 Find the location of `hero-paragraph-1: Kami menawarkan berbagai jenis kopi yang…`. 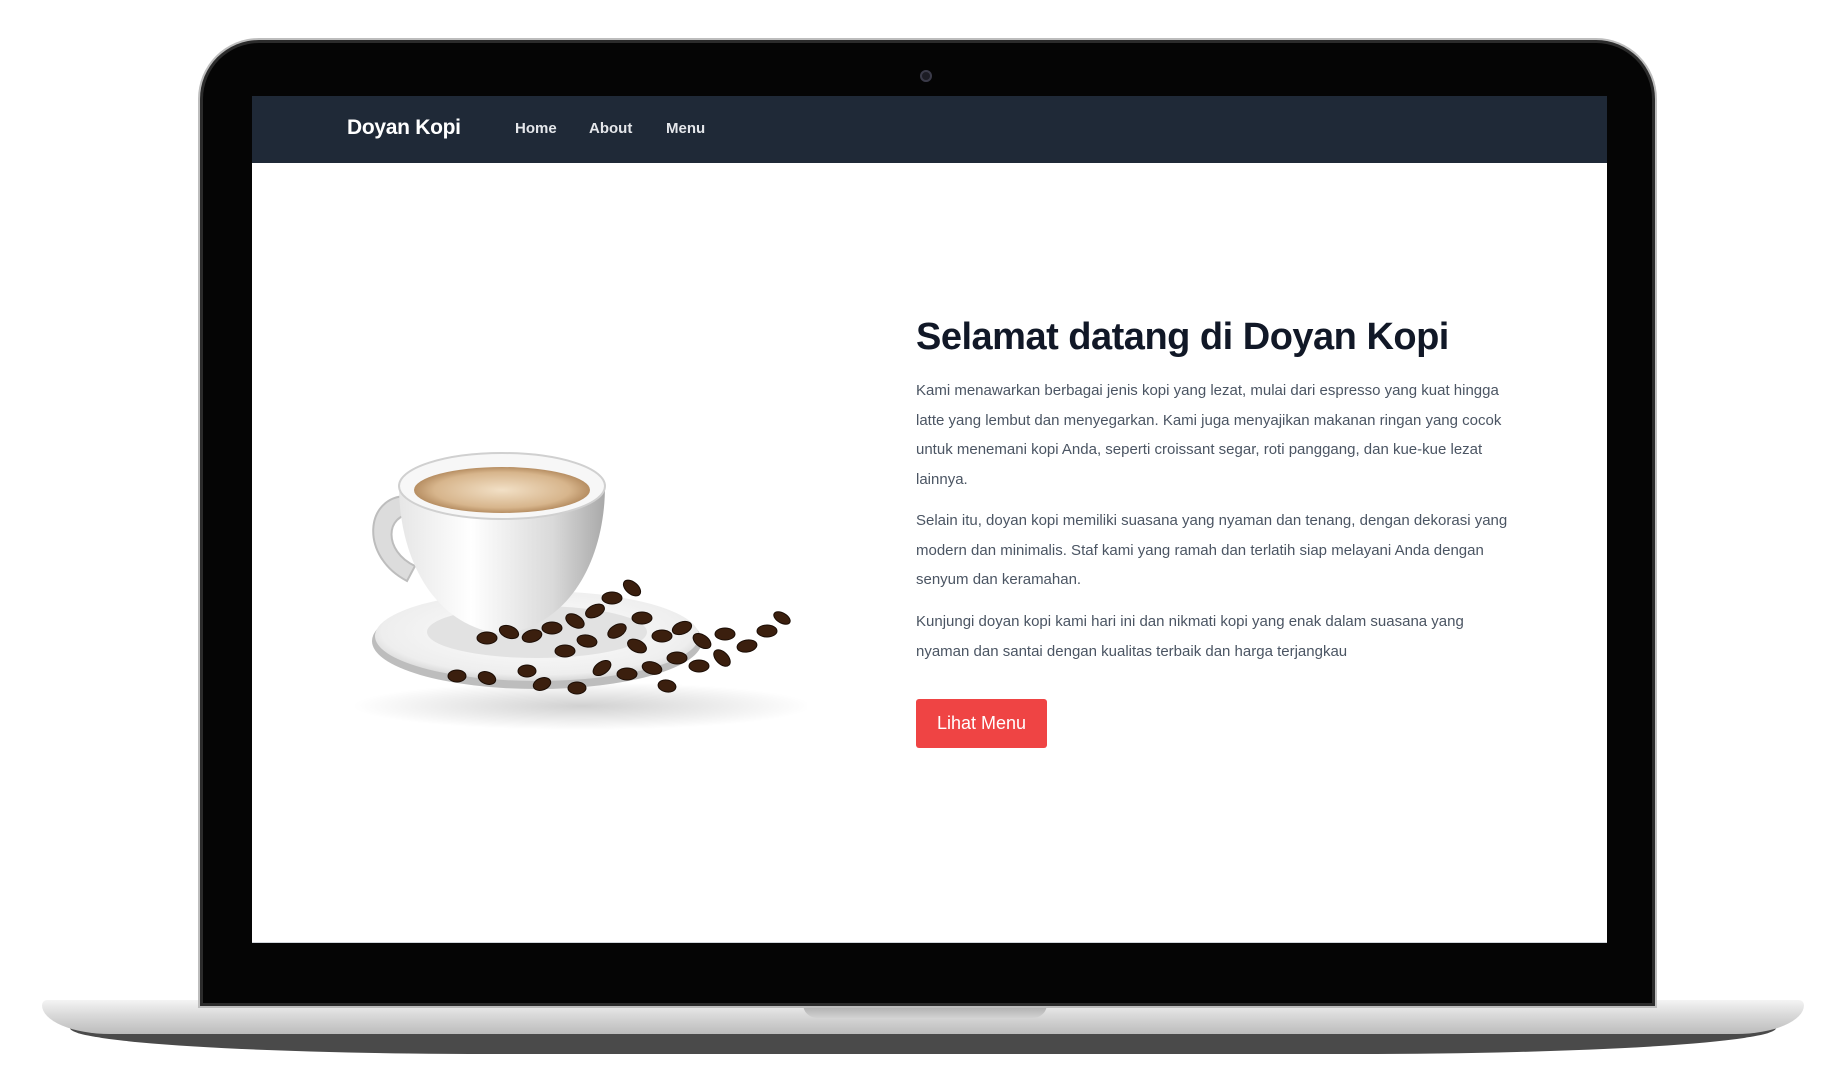

hero-paragraph-1: Kami menawarkan berbagai jenis kopi yang… is located at coordinates (1209, 435).